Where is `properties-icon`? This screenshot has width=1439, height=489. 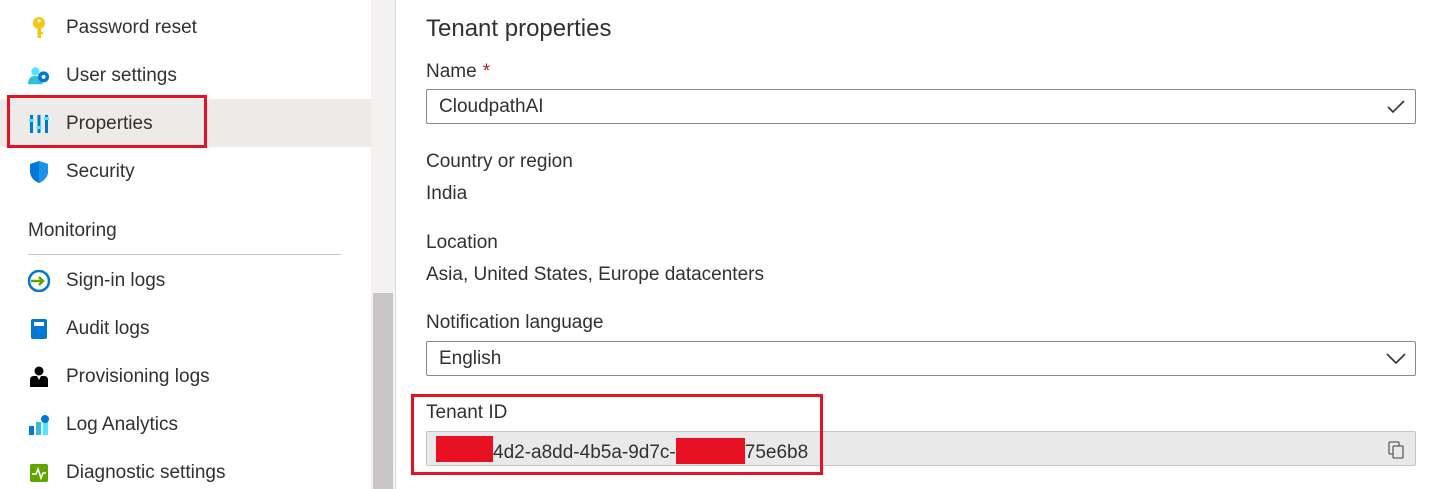 properties-icon is located at coordinates (39, 124).